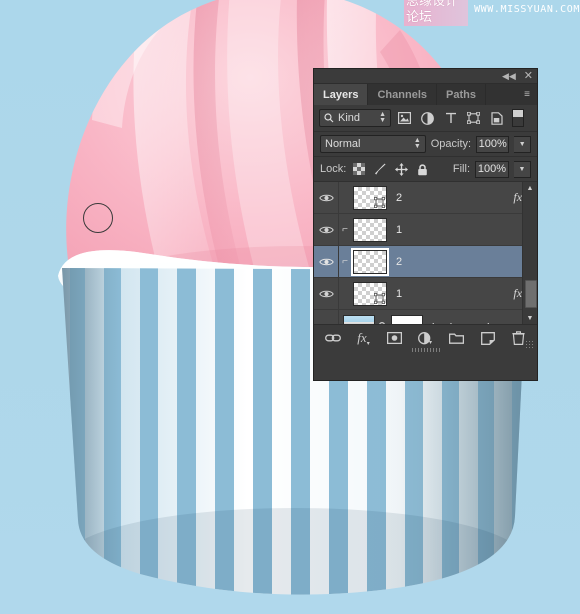  Describe the element at coordinates (380, 169) in the screenshot. I see `lock-image-icon` at that location.